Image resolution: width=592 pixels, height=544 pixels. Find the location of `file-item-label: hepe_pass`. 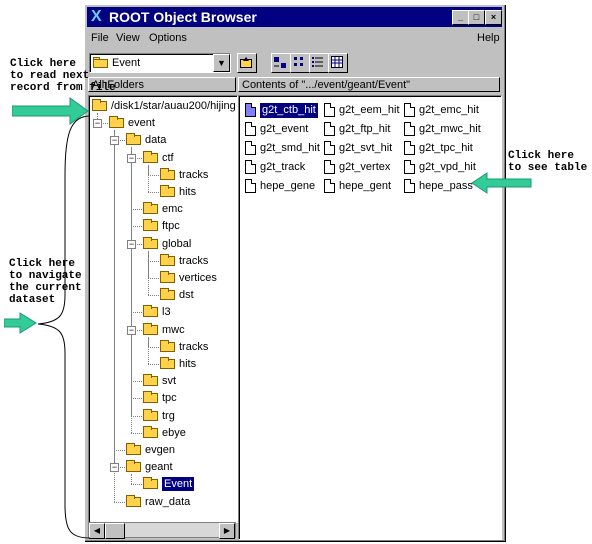

file-item-label: hepe_pass is located at coordinates (446, 186).